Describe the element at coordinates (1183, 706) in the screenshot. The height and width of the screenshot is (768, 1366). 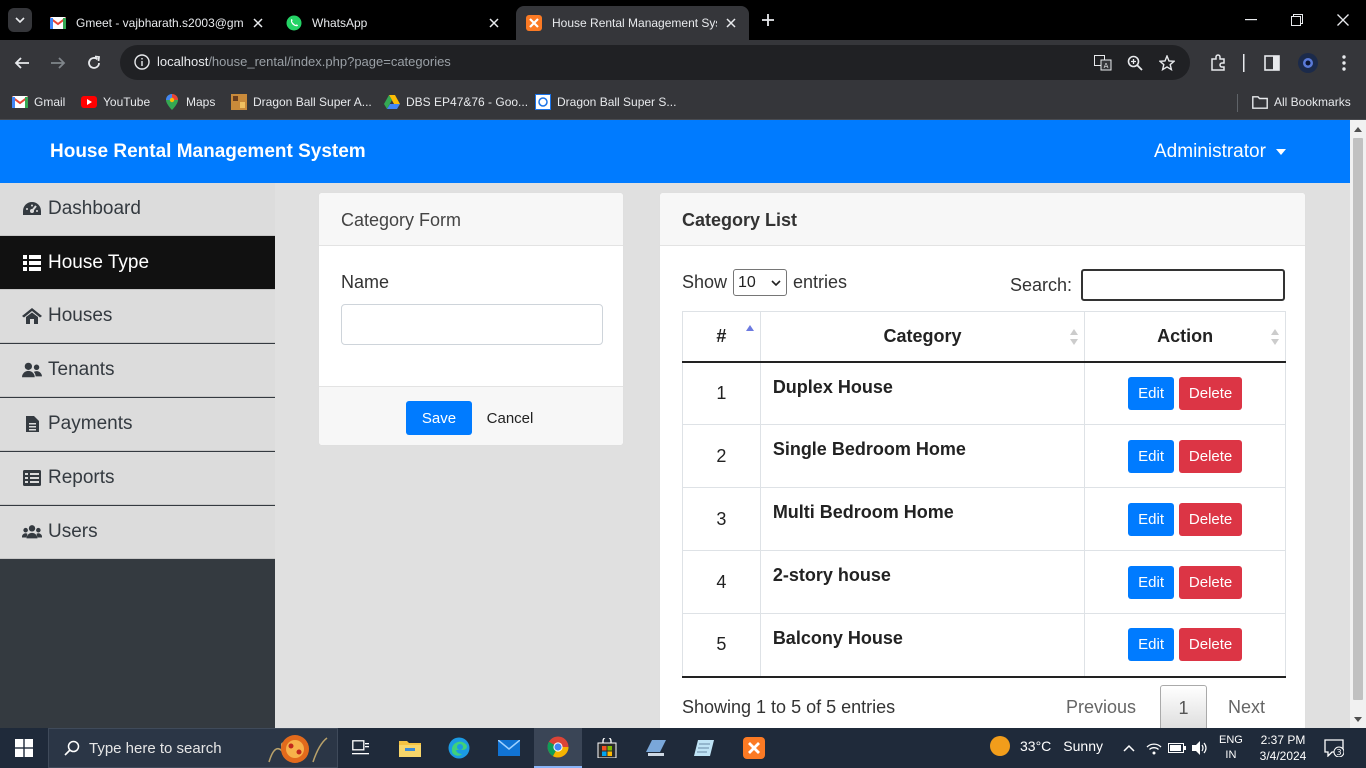
I see `pagination-page-current: 1` at that location.